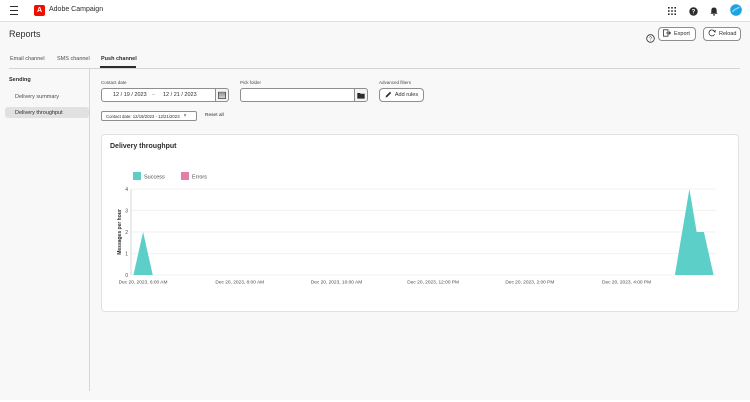  Describe the element at coordinates (529, 283) in the screenshot. I see `x-tick-label: Dec 20, 2023, 2:00 PM` at that location.